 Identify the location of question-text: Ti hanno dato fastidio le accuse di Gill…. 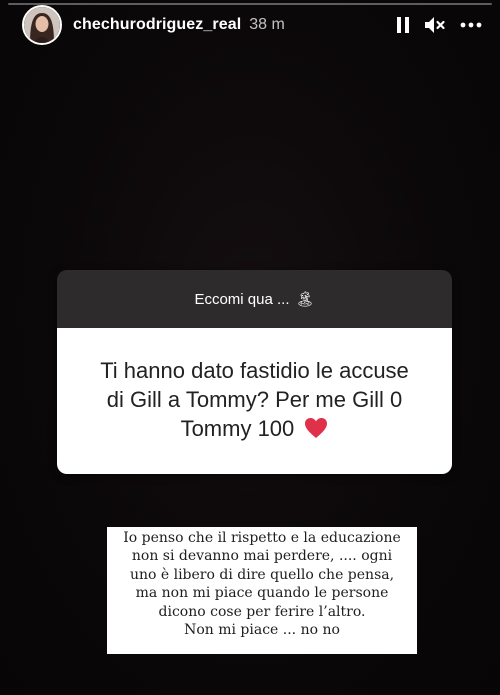
(254, 401).